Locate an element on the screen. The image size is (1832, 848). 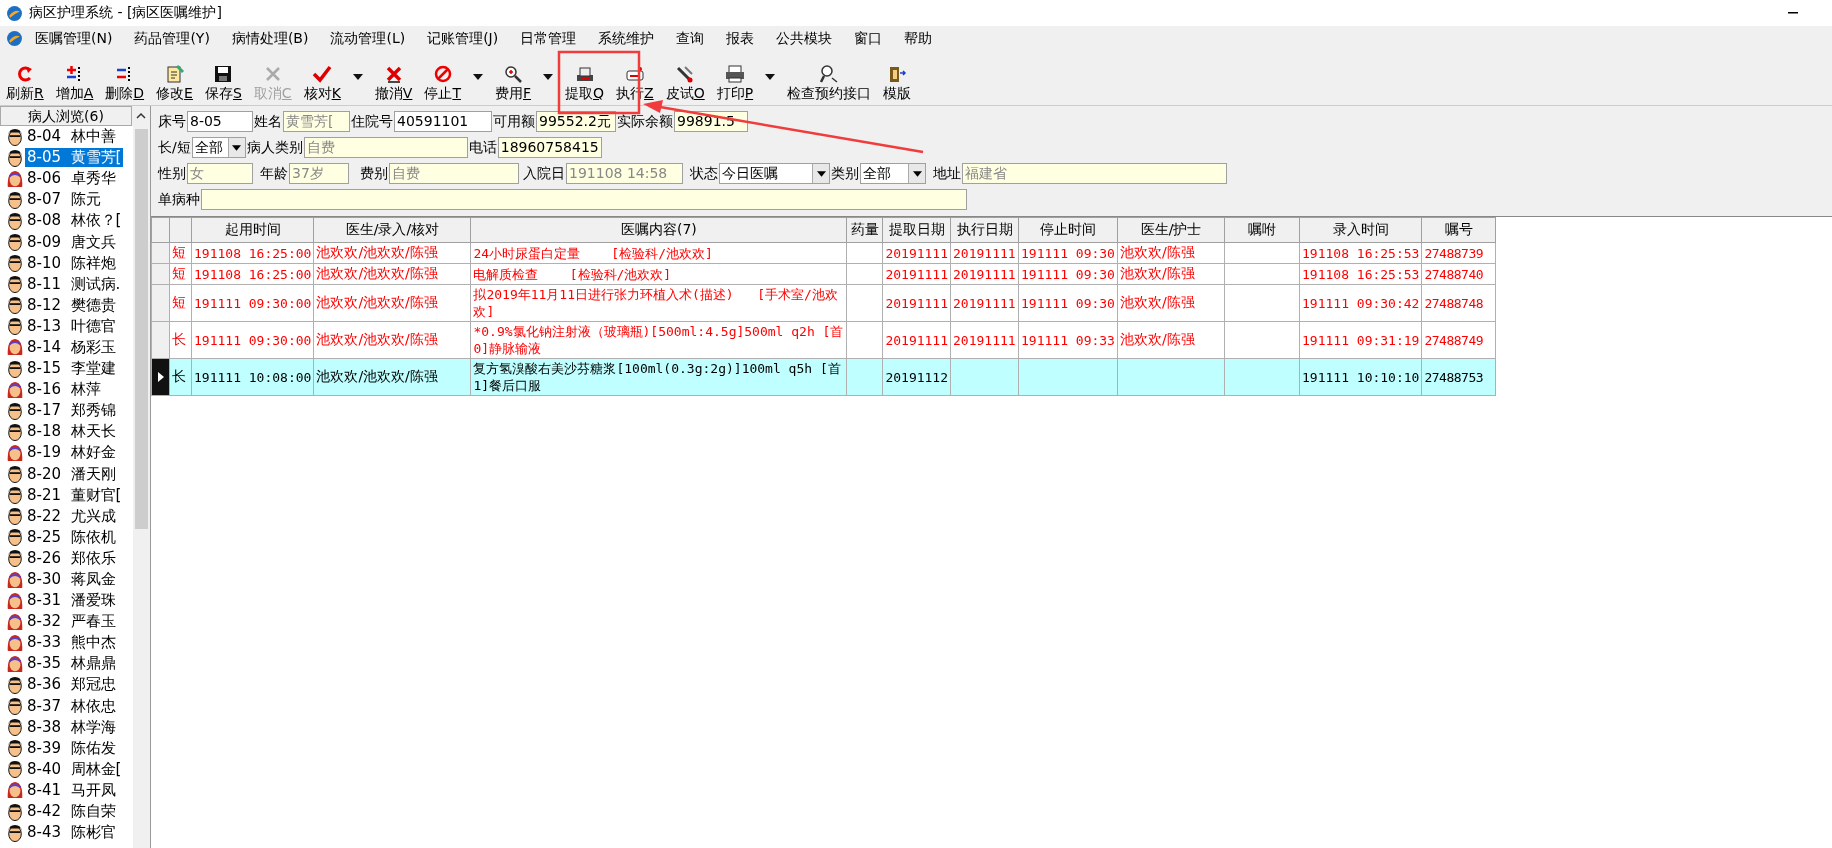
current-row-icon is located at coordinates (160, 376).